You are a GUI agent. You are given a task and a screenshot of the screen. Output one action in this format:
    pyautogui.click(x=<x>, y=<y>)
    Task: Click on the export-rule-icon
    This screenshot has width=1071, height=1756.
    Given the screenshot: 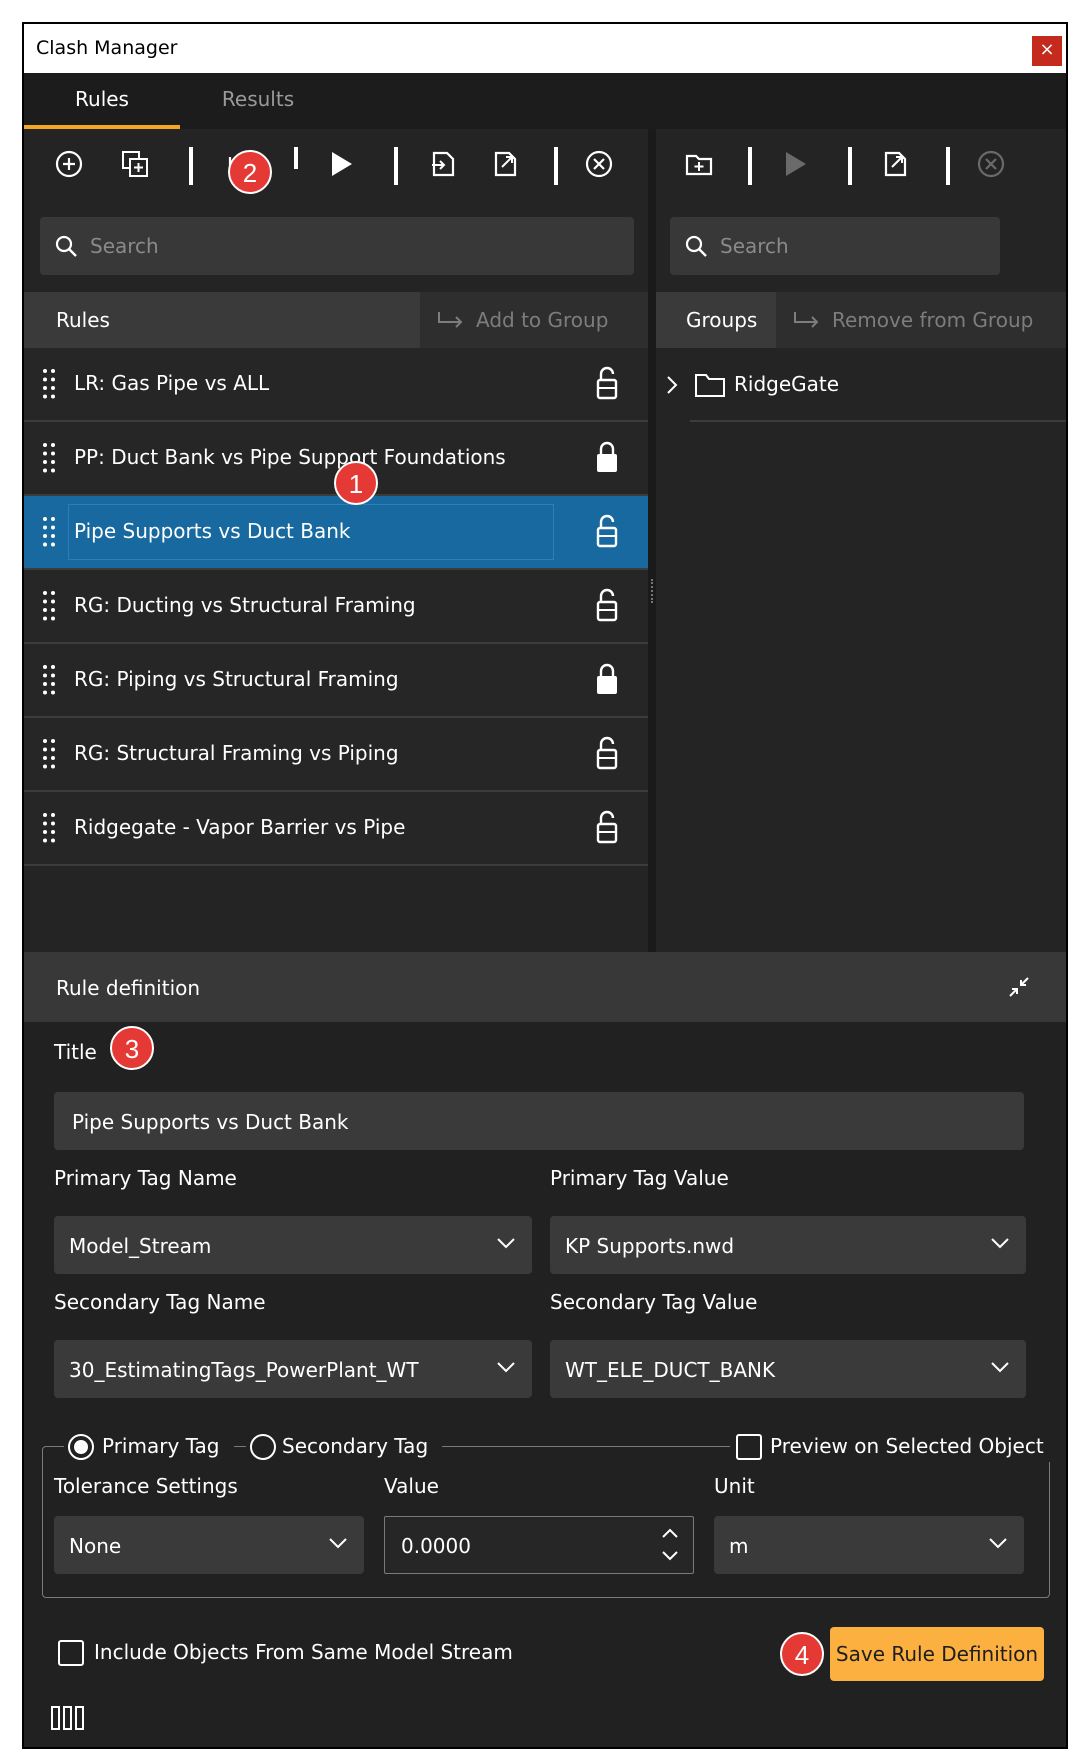 What is the action you would take?
    pyautogui.click(x=505, y=164)
    